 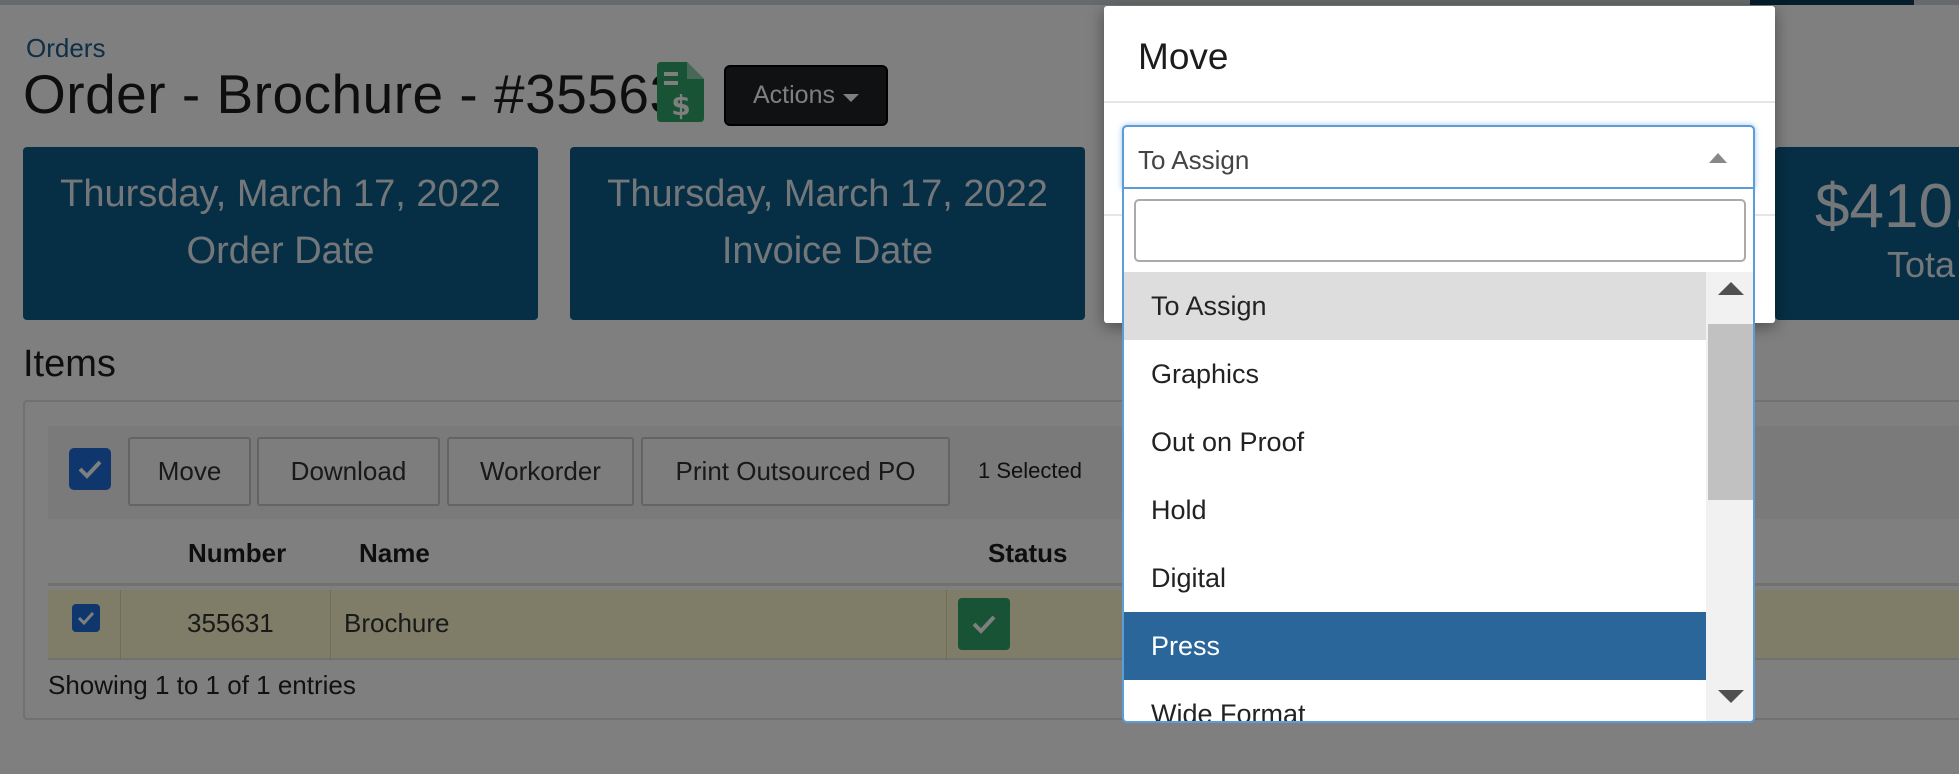 I want to click on modal-divider, so click(x=1439, y=102).